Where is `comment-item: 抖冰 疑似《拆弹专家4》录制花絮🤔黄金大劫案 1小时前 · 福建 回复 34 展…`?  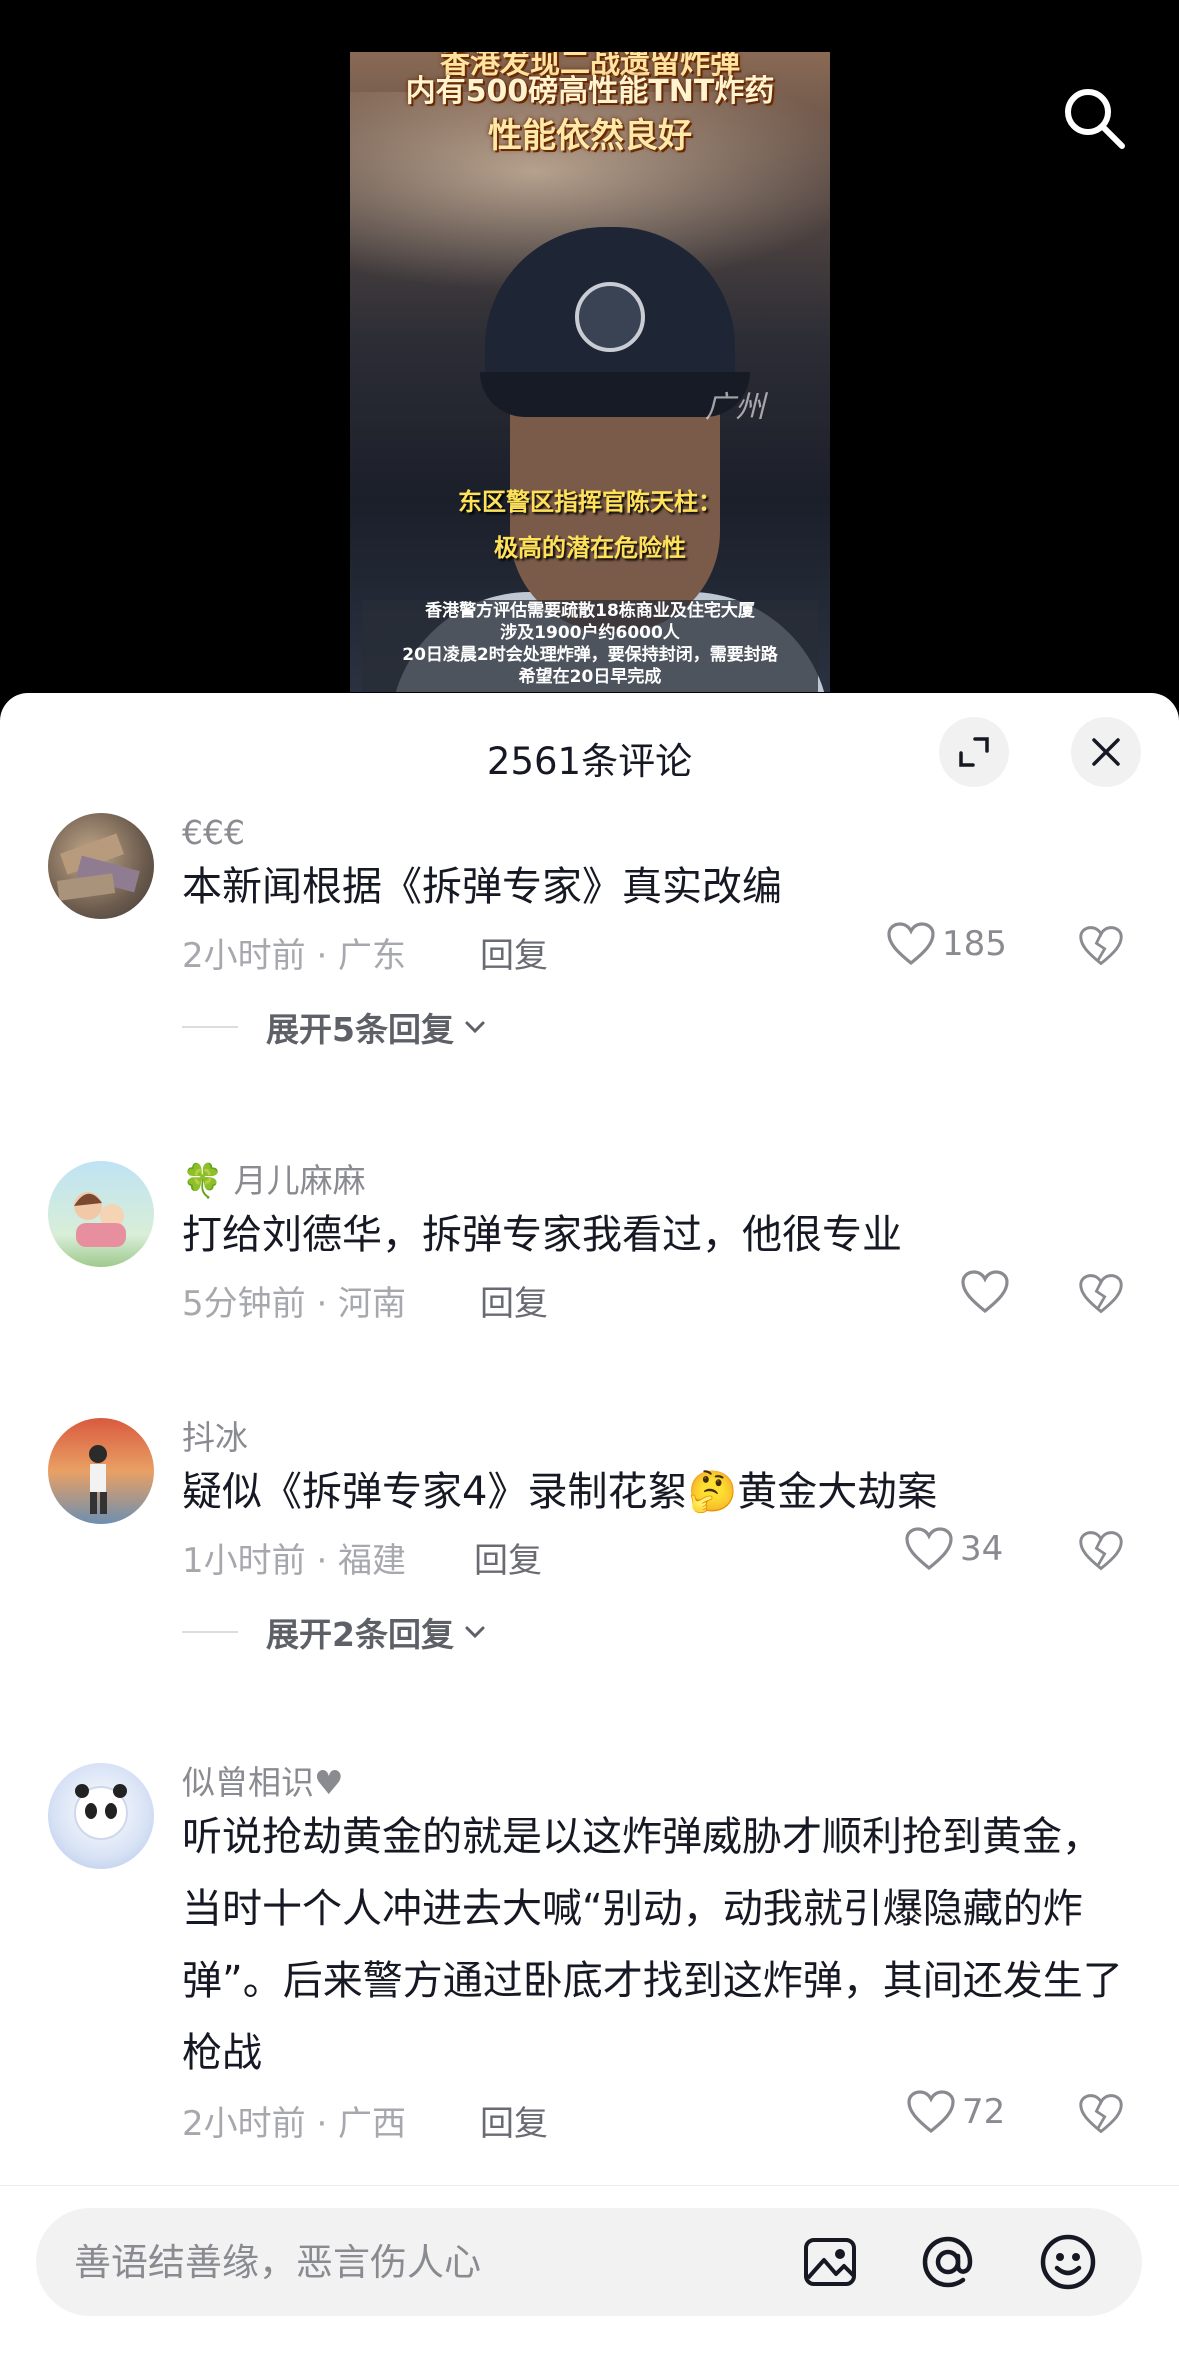 comment-item: 抖冰 疑似《拆弹专家4》录制花絮🤔黄金大劫案 1小时前 · 福建 回复 34 展… is located at coordinates (589, 1536).